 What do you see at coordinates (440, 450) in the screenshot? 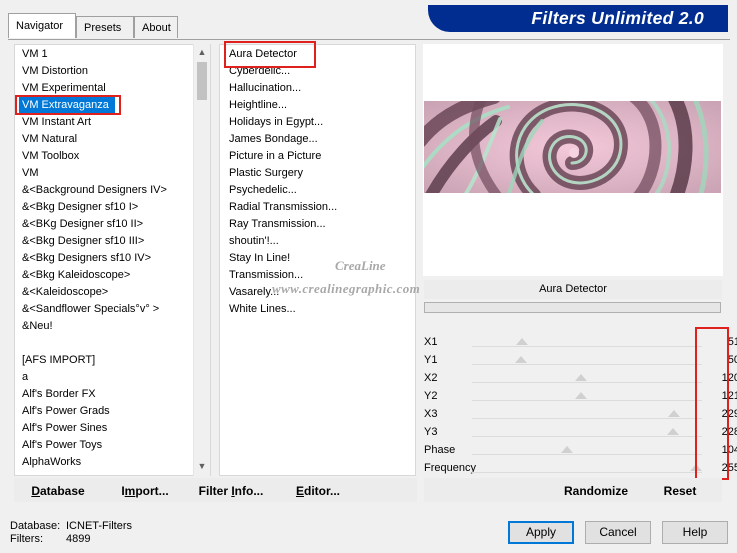
I see `param-label: Phase` at bounding box center [440, 450].